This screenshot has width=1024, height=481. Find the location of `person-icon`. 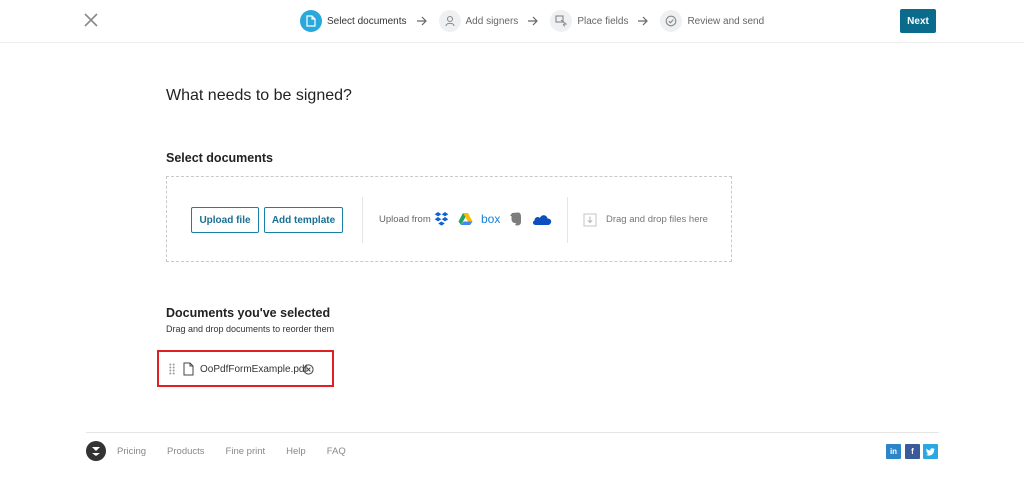

person-icon is located at coordinates (449, 21).